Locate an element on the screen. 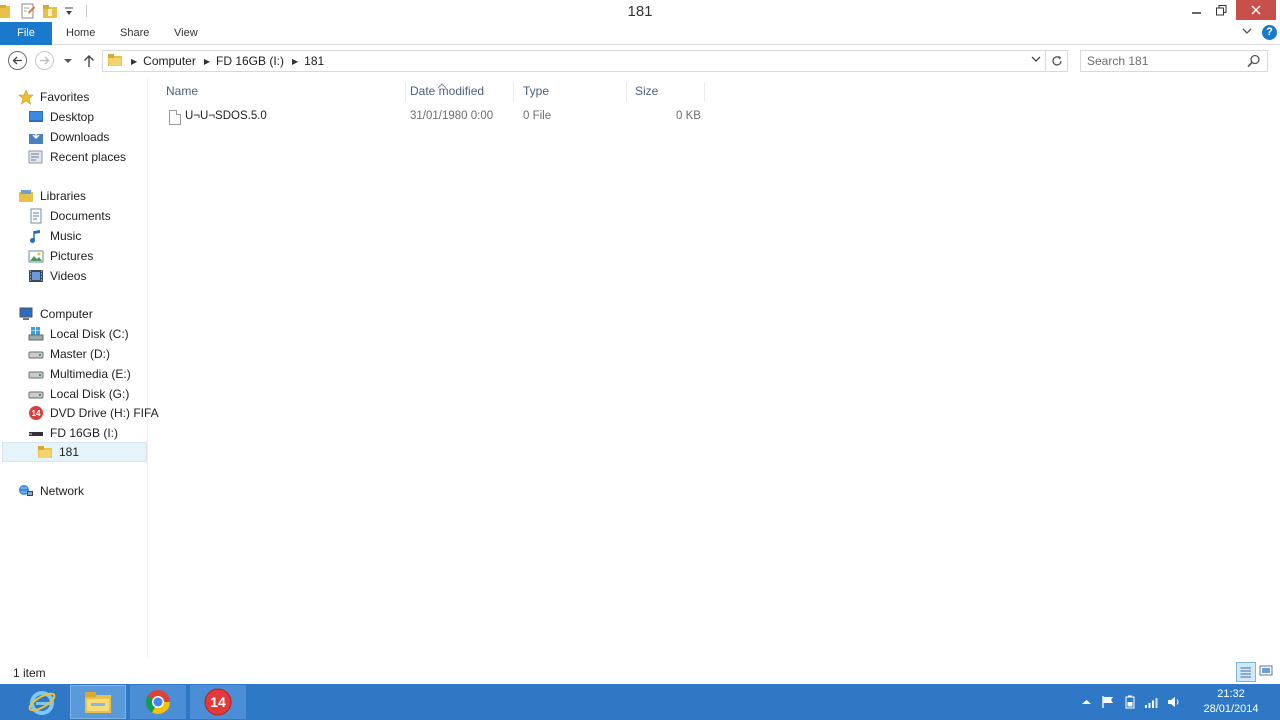 The width and height of the screenshot is (1280, 720). up-button is located at coordinates (89, 61).